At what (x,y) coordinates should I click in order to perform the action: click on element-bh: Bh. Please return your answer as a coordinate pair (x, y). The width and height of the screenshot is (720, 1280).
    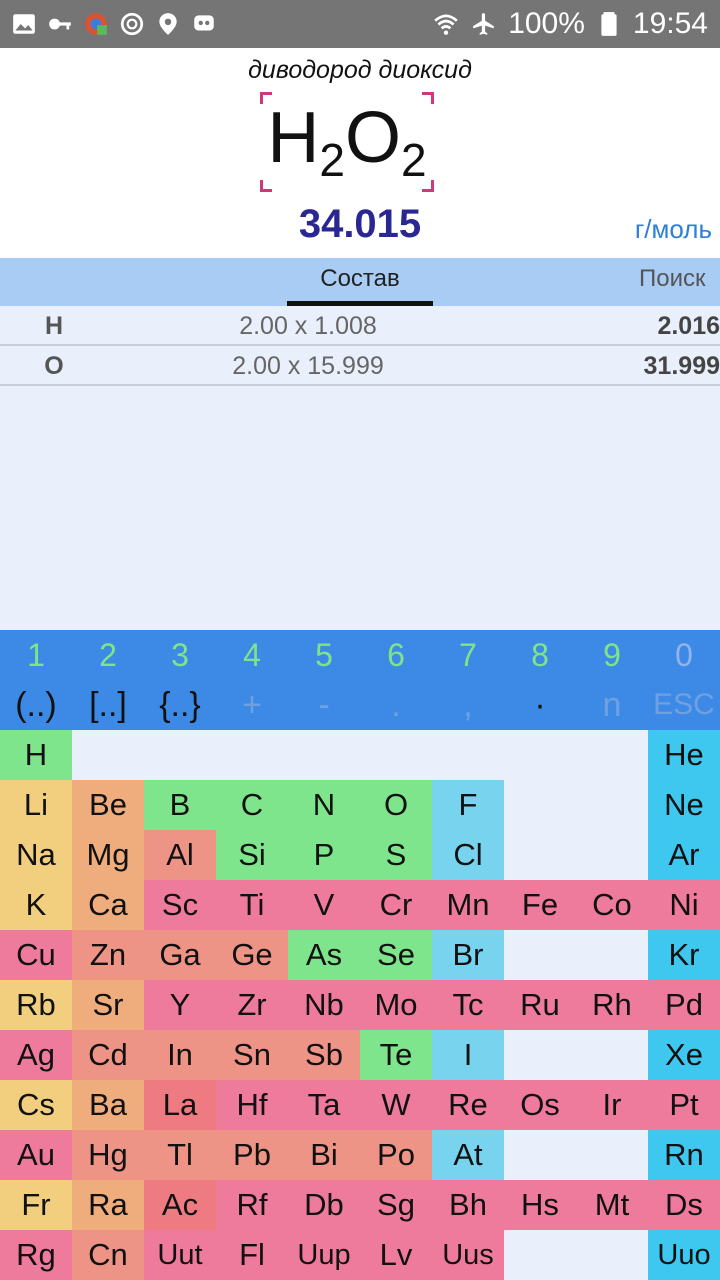
    Looking at the image, I should click on (468, 1205).